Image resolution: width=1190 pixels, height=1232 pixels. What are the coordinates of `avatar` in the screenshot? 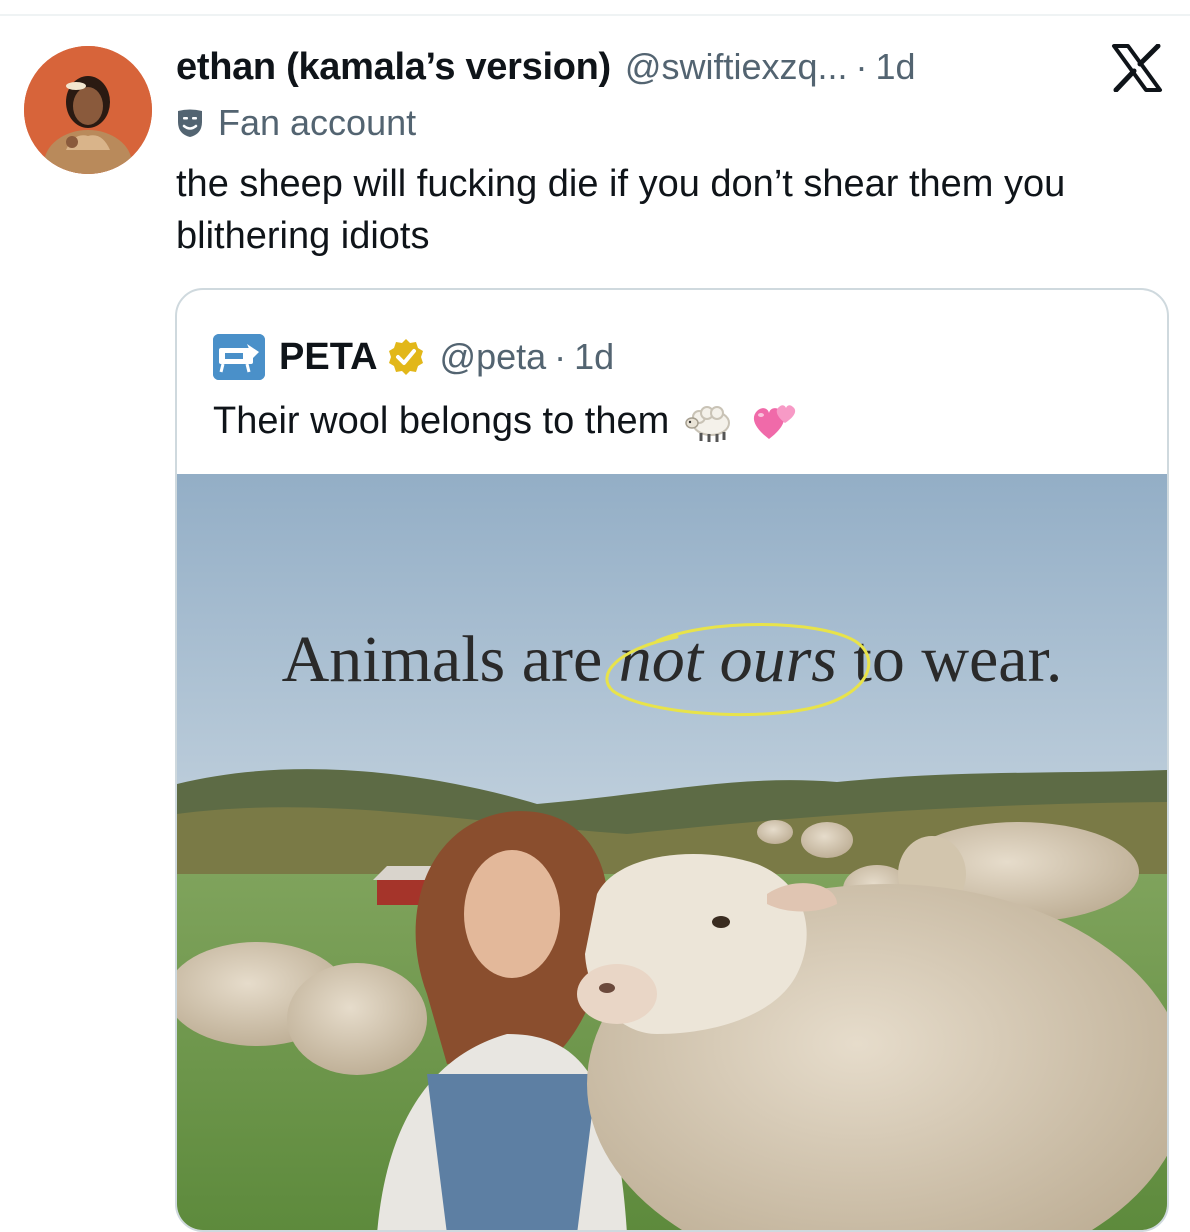 It's located at (88, 110).